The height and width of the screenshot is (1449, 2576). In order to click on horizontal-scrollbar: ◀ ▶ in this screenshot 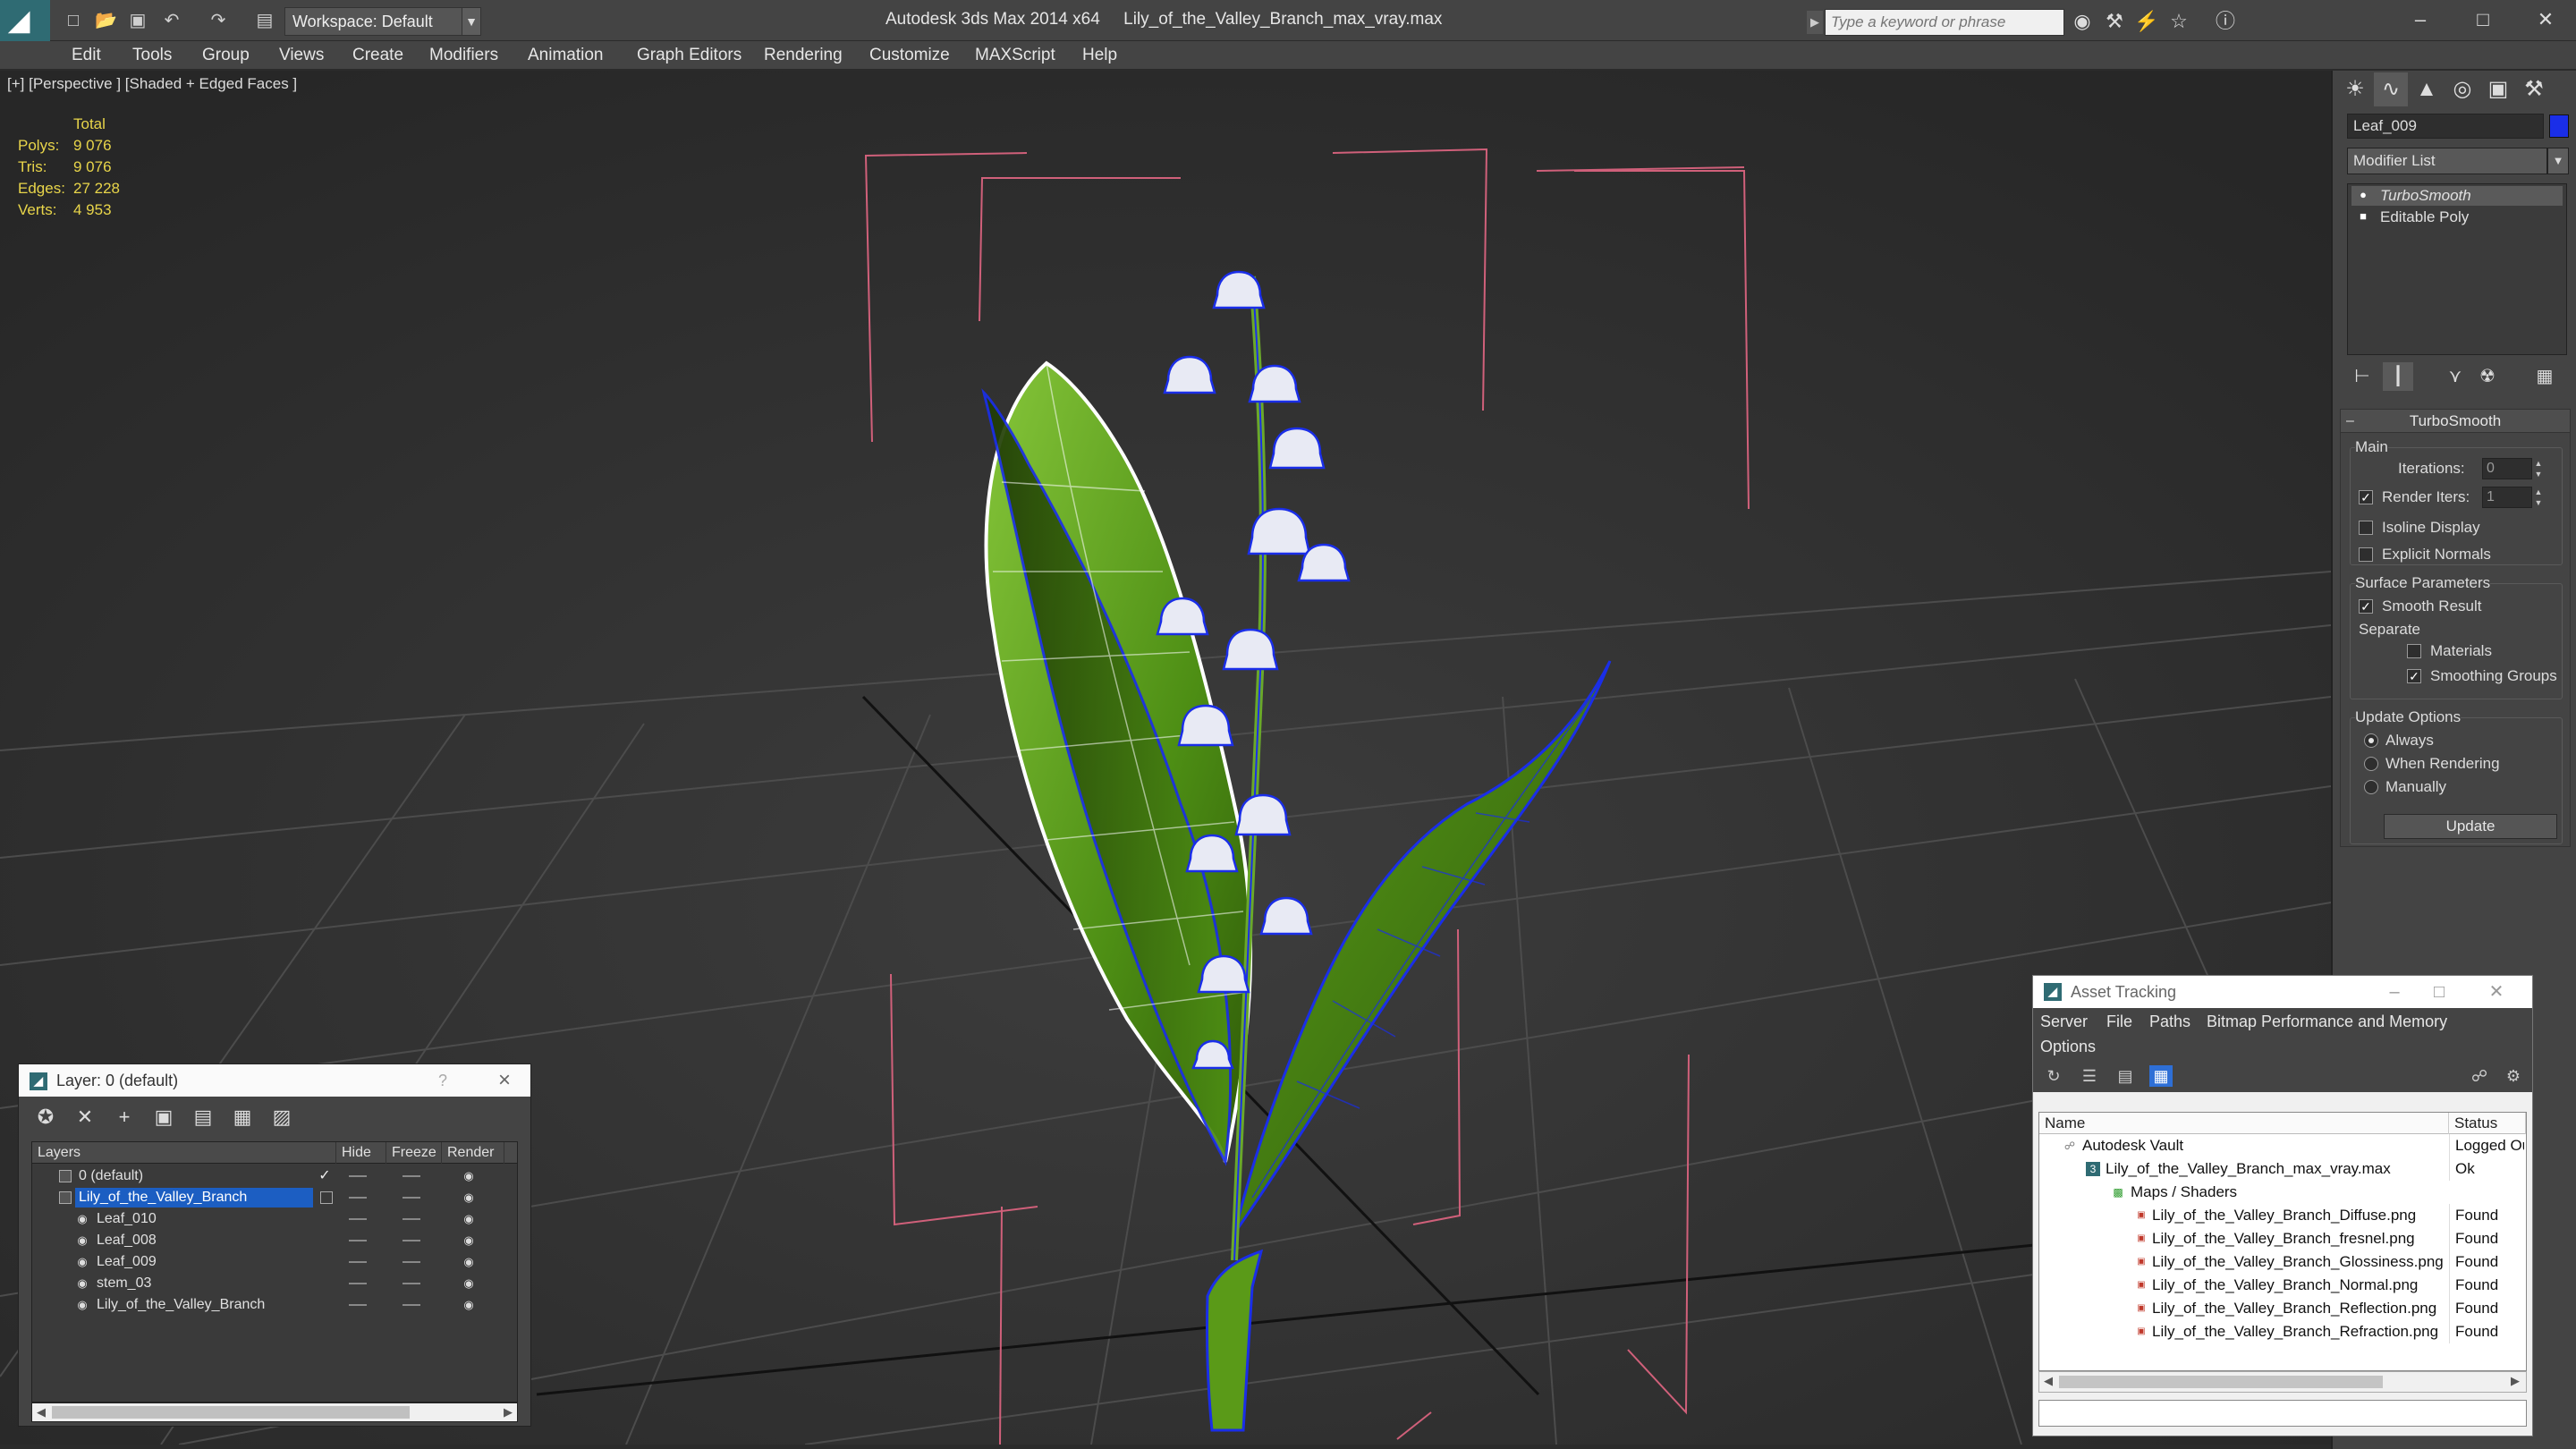, I will do `click(2282, 1382)`.